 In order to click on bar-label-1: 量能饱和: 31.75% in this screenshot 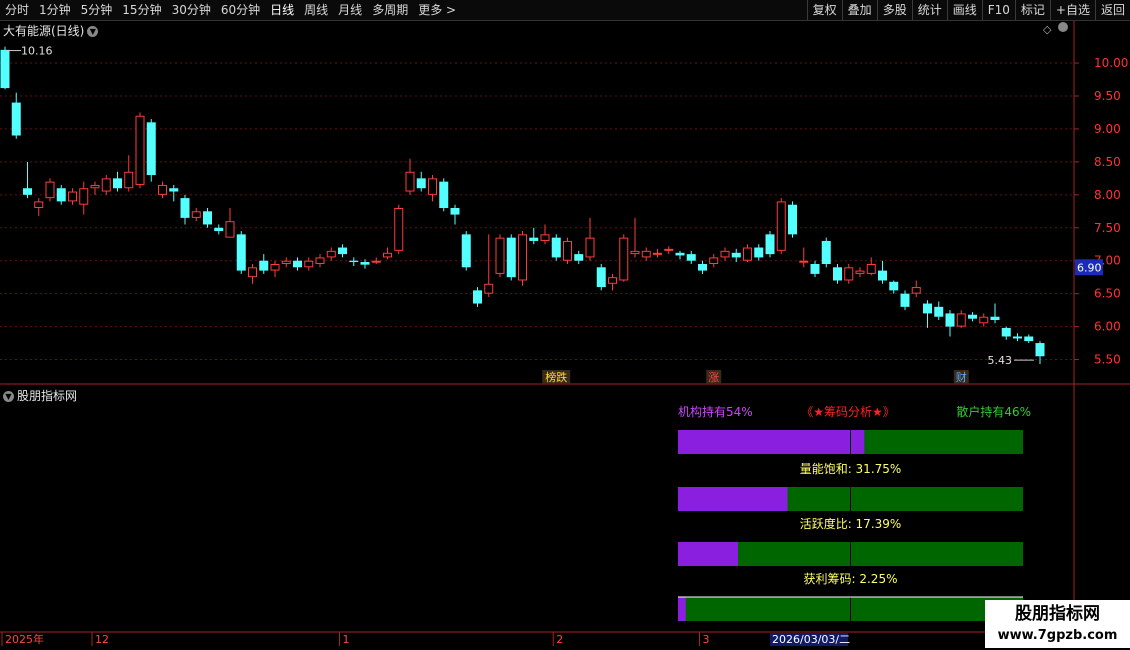, I will do `click(851, 468)`.